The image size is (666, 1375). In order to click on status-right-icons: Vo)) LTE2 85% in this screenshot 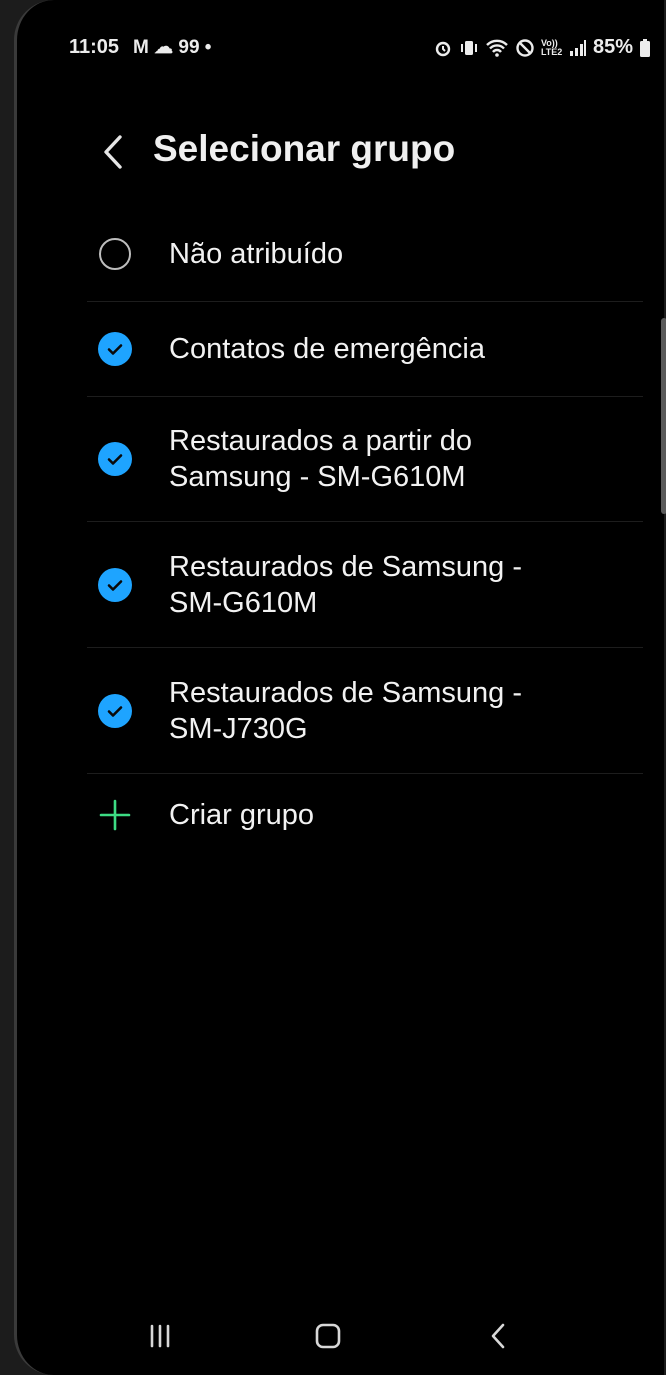, I will do `click(542, 47)`.